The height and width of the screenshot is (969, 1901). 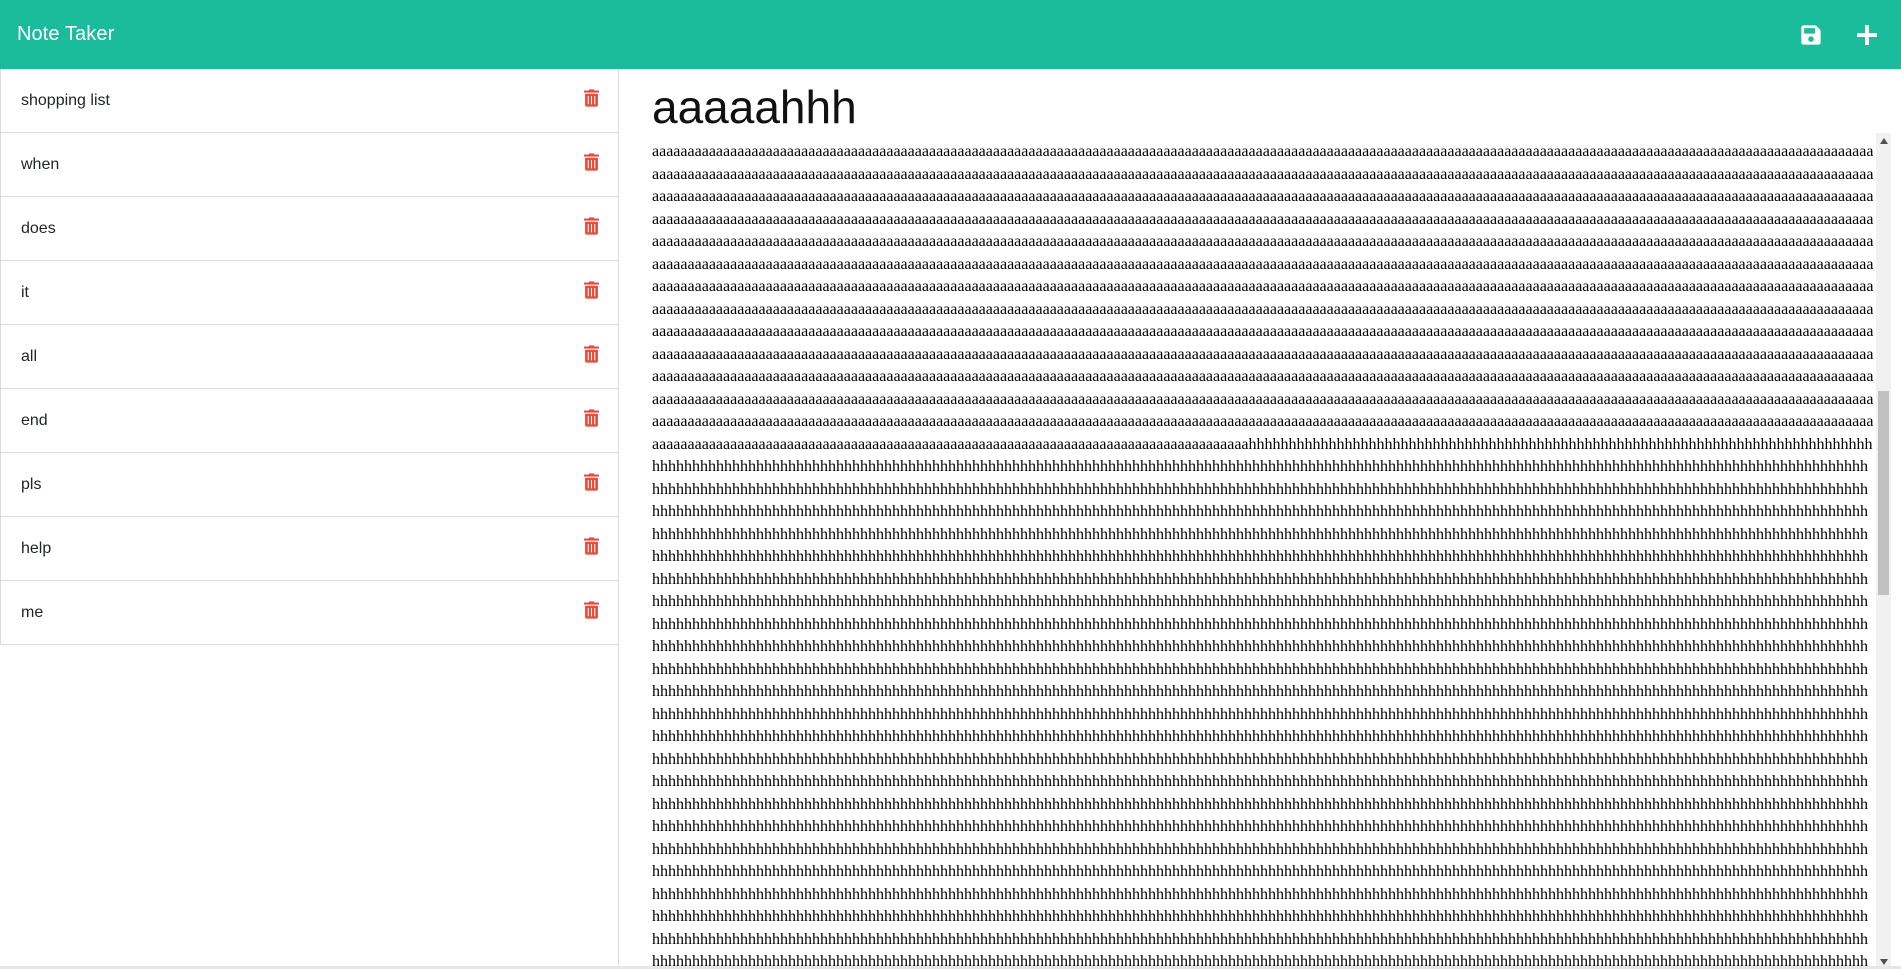 What do you see at coordinates (34, 420) in the screenshot?
I see `note-list-item-title: end` at bounding box center [34, 420].